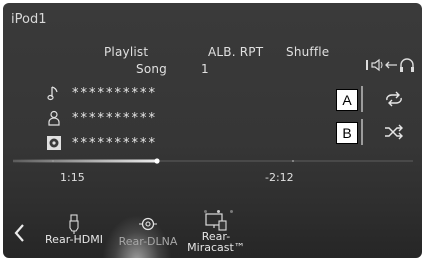 The image size is (425, 261). I want to click on album-disc-icon, so click(54, 143).